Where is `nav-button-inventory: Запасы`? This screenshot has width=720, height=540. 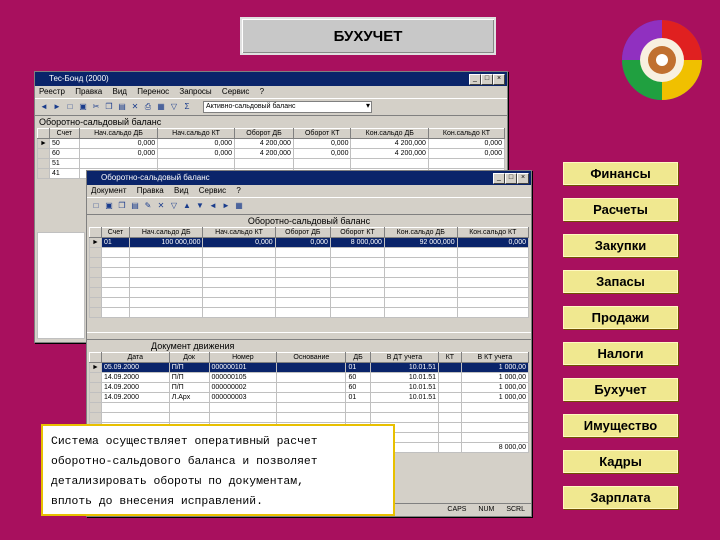 nav-button-inventory: Запасы is located at coordinates (620, 281).